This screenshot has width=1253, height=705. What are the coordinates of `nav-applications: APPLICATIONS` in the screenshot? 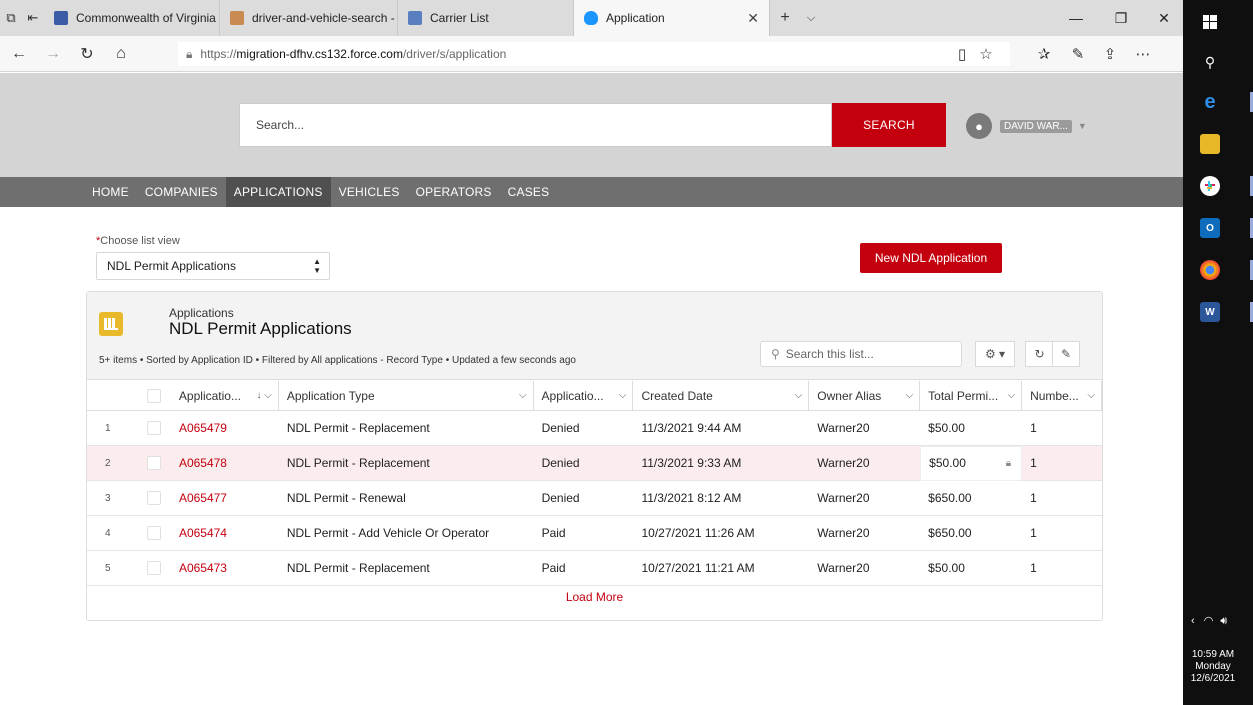 It's located at (278, 192).